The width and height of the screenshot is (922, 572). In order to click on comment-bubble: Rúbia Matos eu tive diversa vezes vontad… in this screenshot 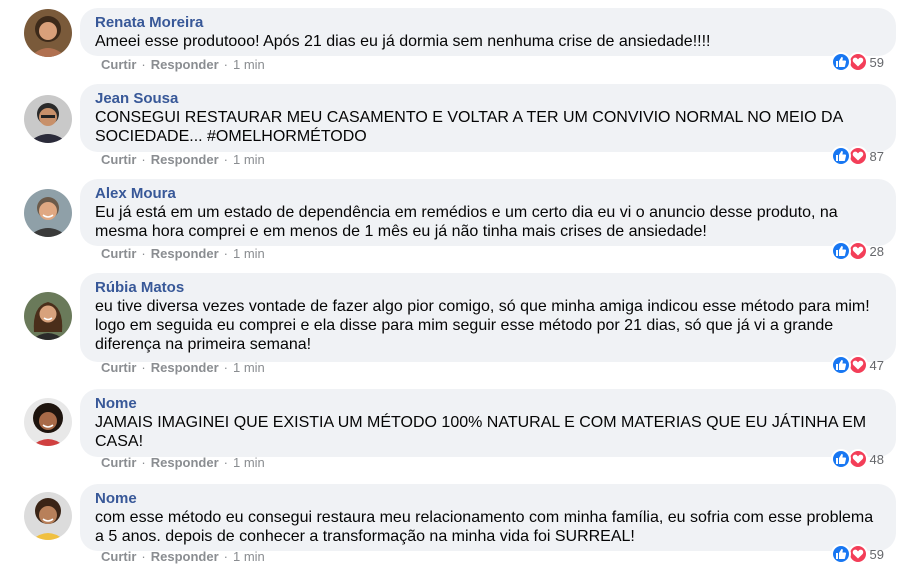, I will do `click(488, 317)`.